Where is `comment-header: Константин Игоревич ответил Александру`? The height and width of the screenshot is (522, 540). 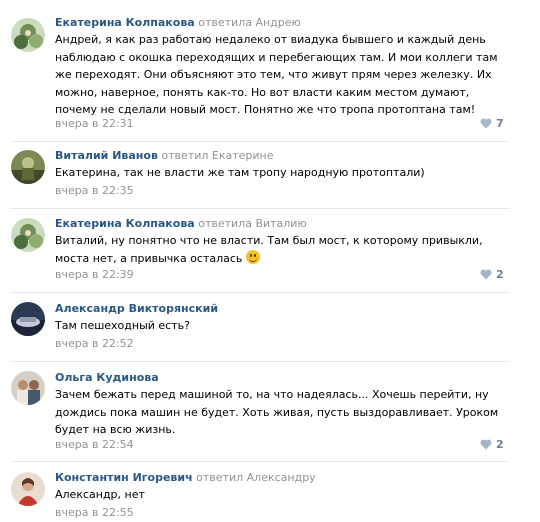 comment-header: Константин Игоревич ответил Александру is located at coordinates (185, 478).